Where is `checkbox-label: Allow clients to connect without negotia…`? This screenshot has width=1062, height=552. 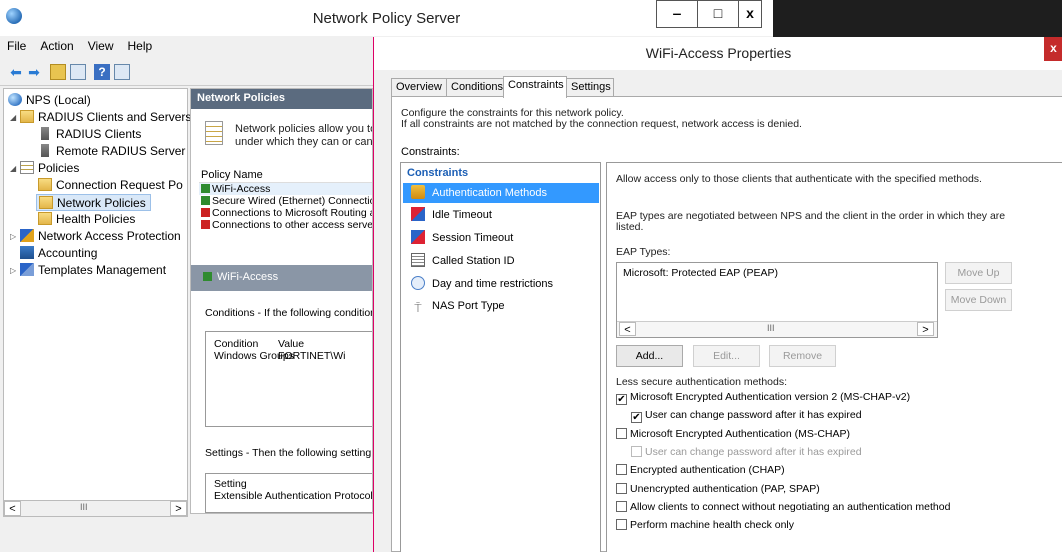 checkbox-label: Allow clients to connect without negotia… is located at coordinates (790, 506).